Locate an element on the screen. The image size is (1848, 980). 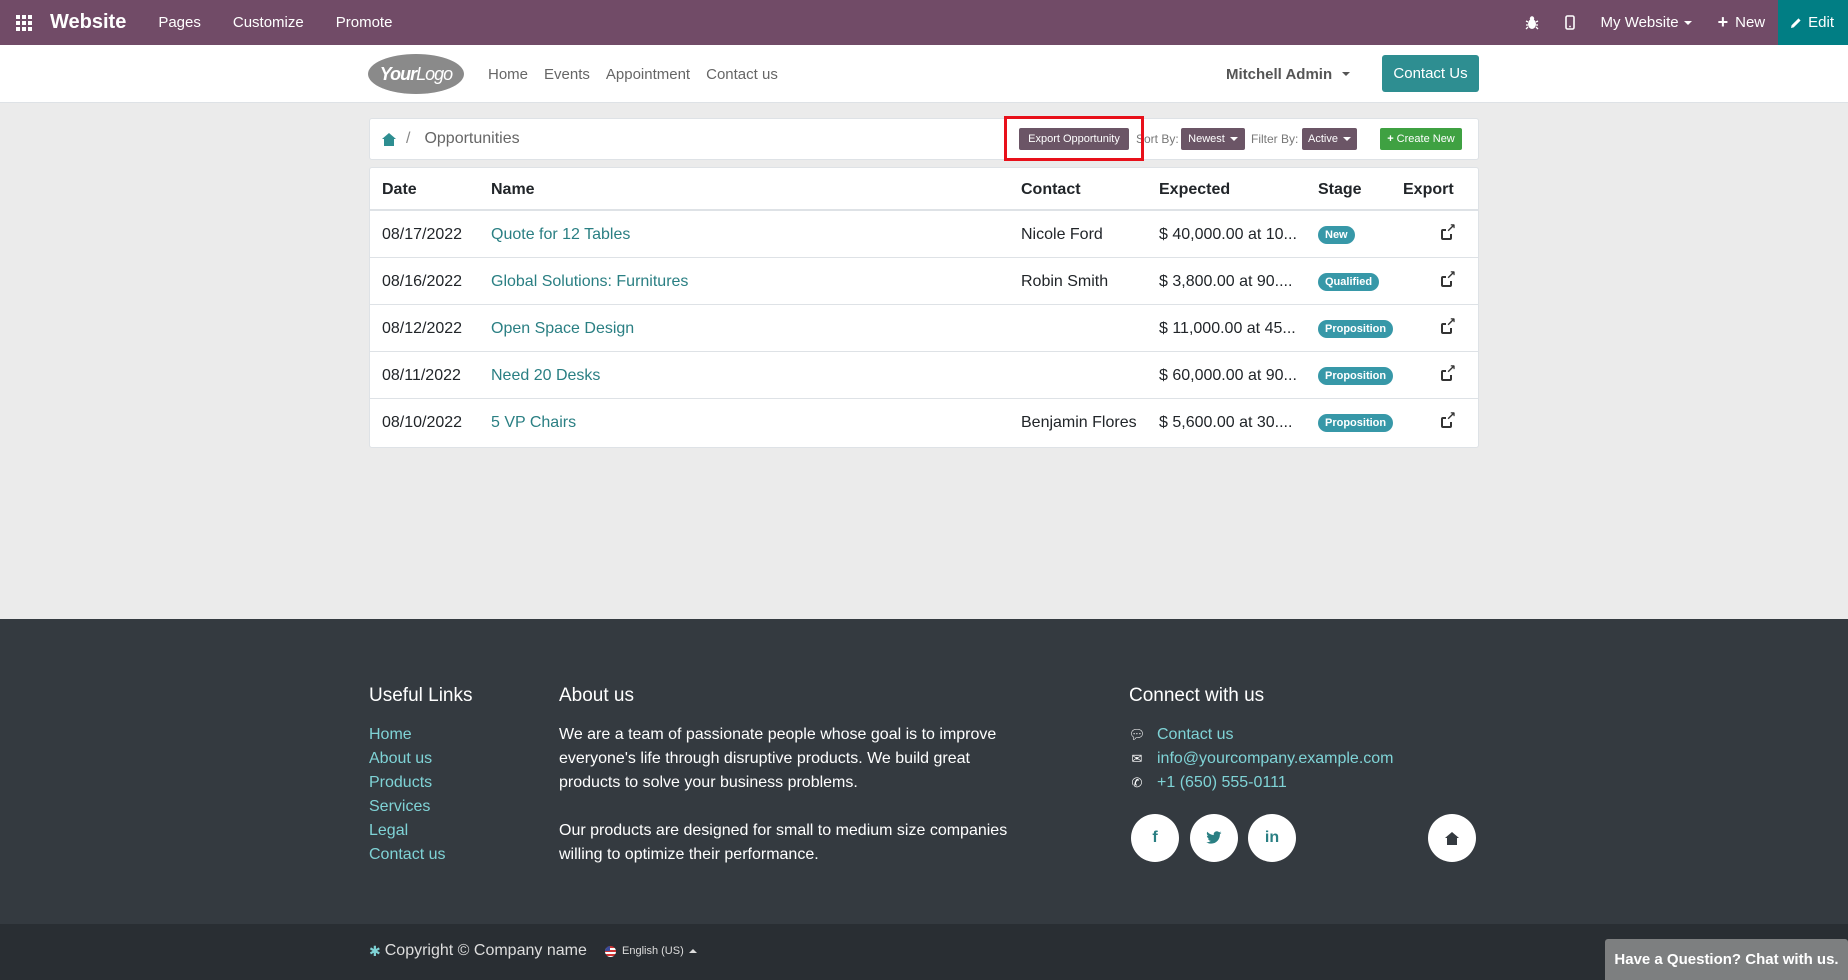
about-title: About us is located at coordinates (596, 695).